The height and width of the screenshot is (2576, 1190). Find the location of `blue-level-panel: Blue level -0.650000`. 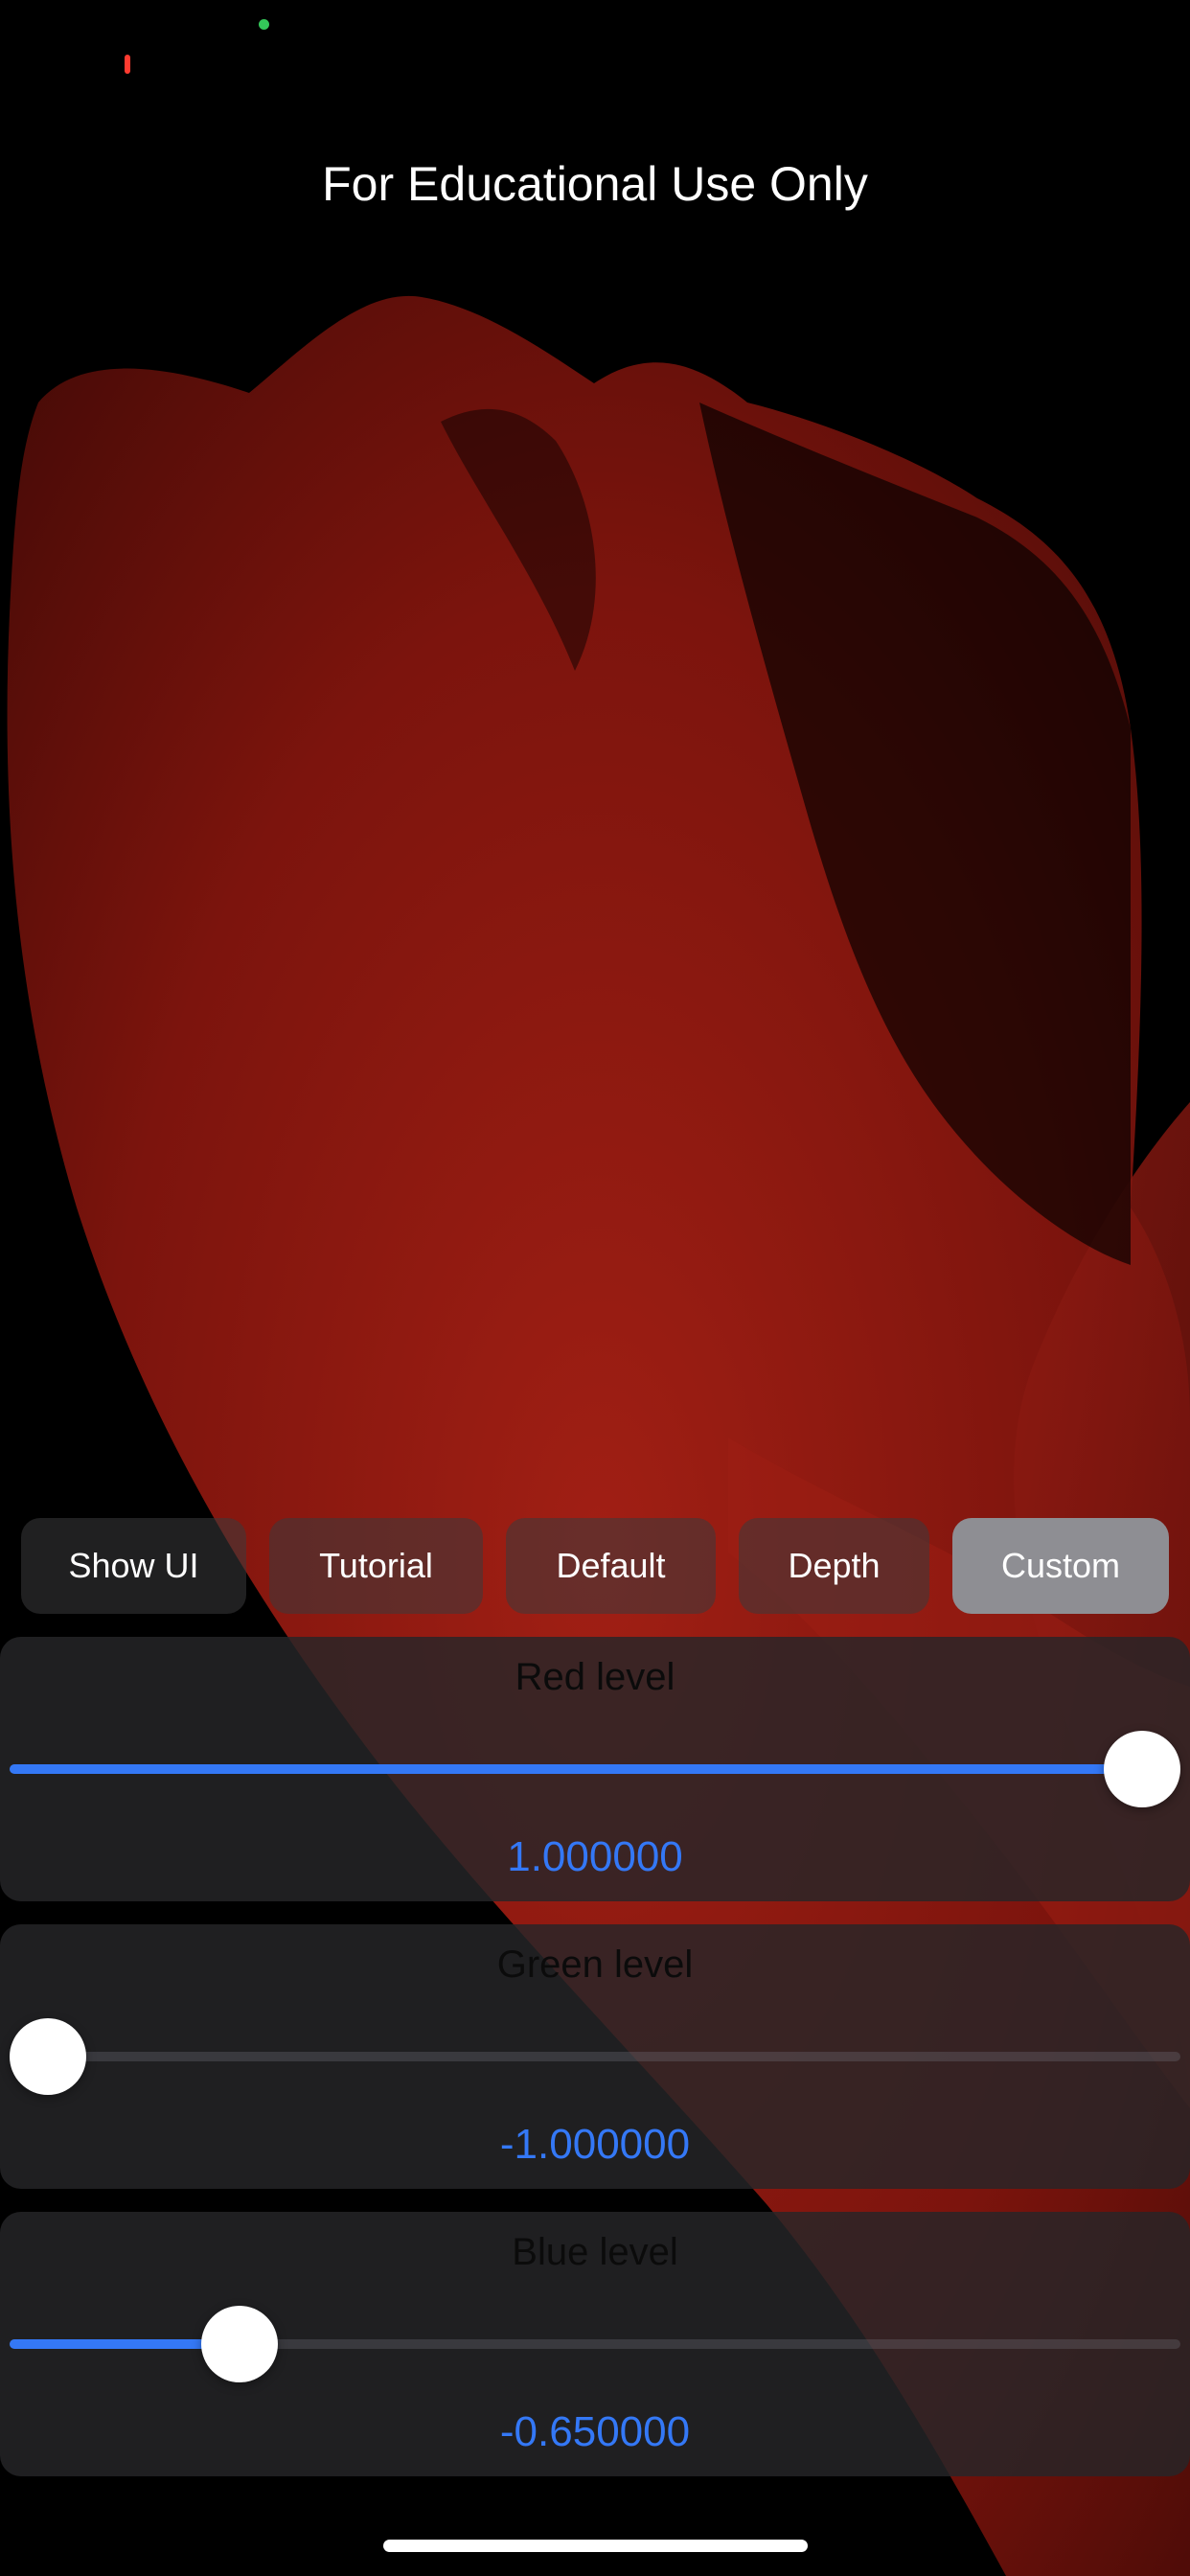

blue-level-panel: Blue level -0.650000 is located at coordinates (595, 2344).